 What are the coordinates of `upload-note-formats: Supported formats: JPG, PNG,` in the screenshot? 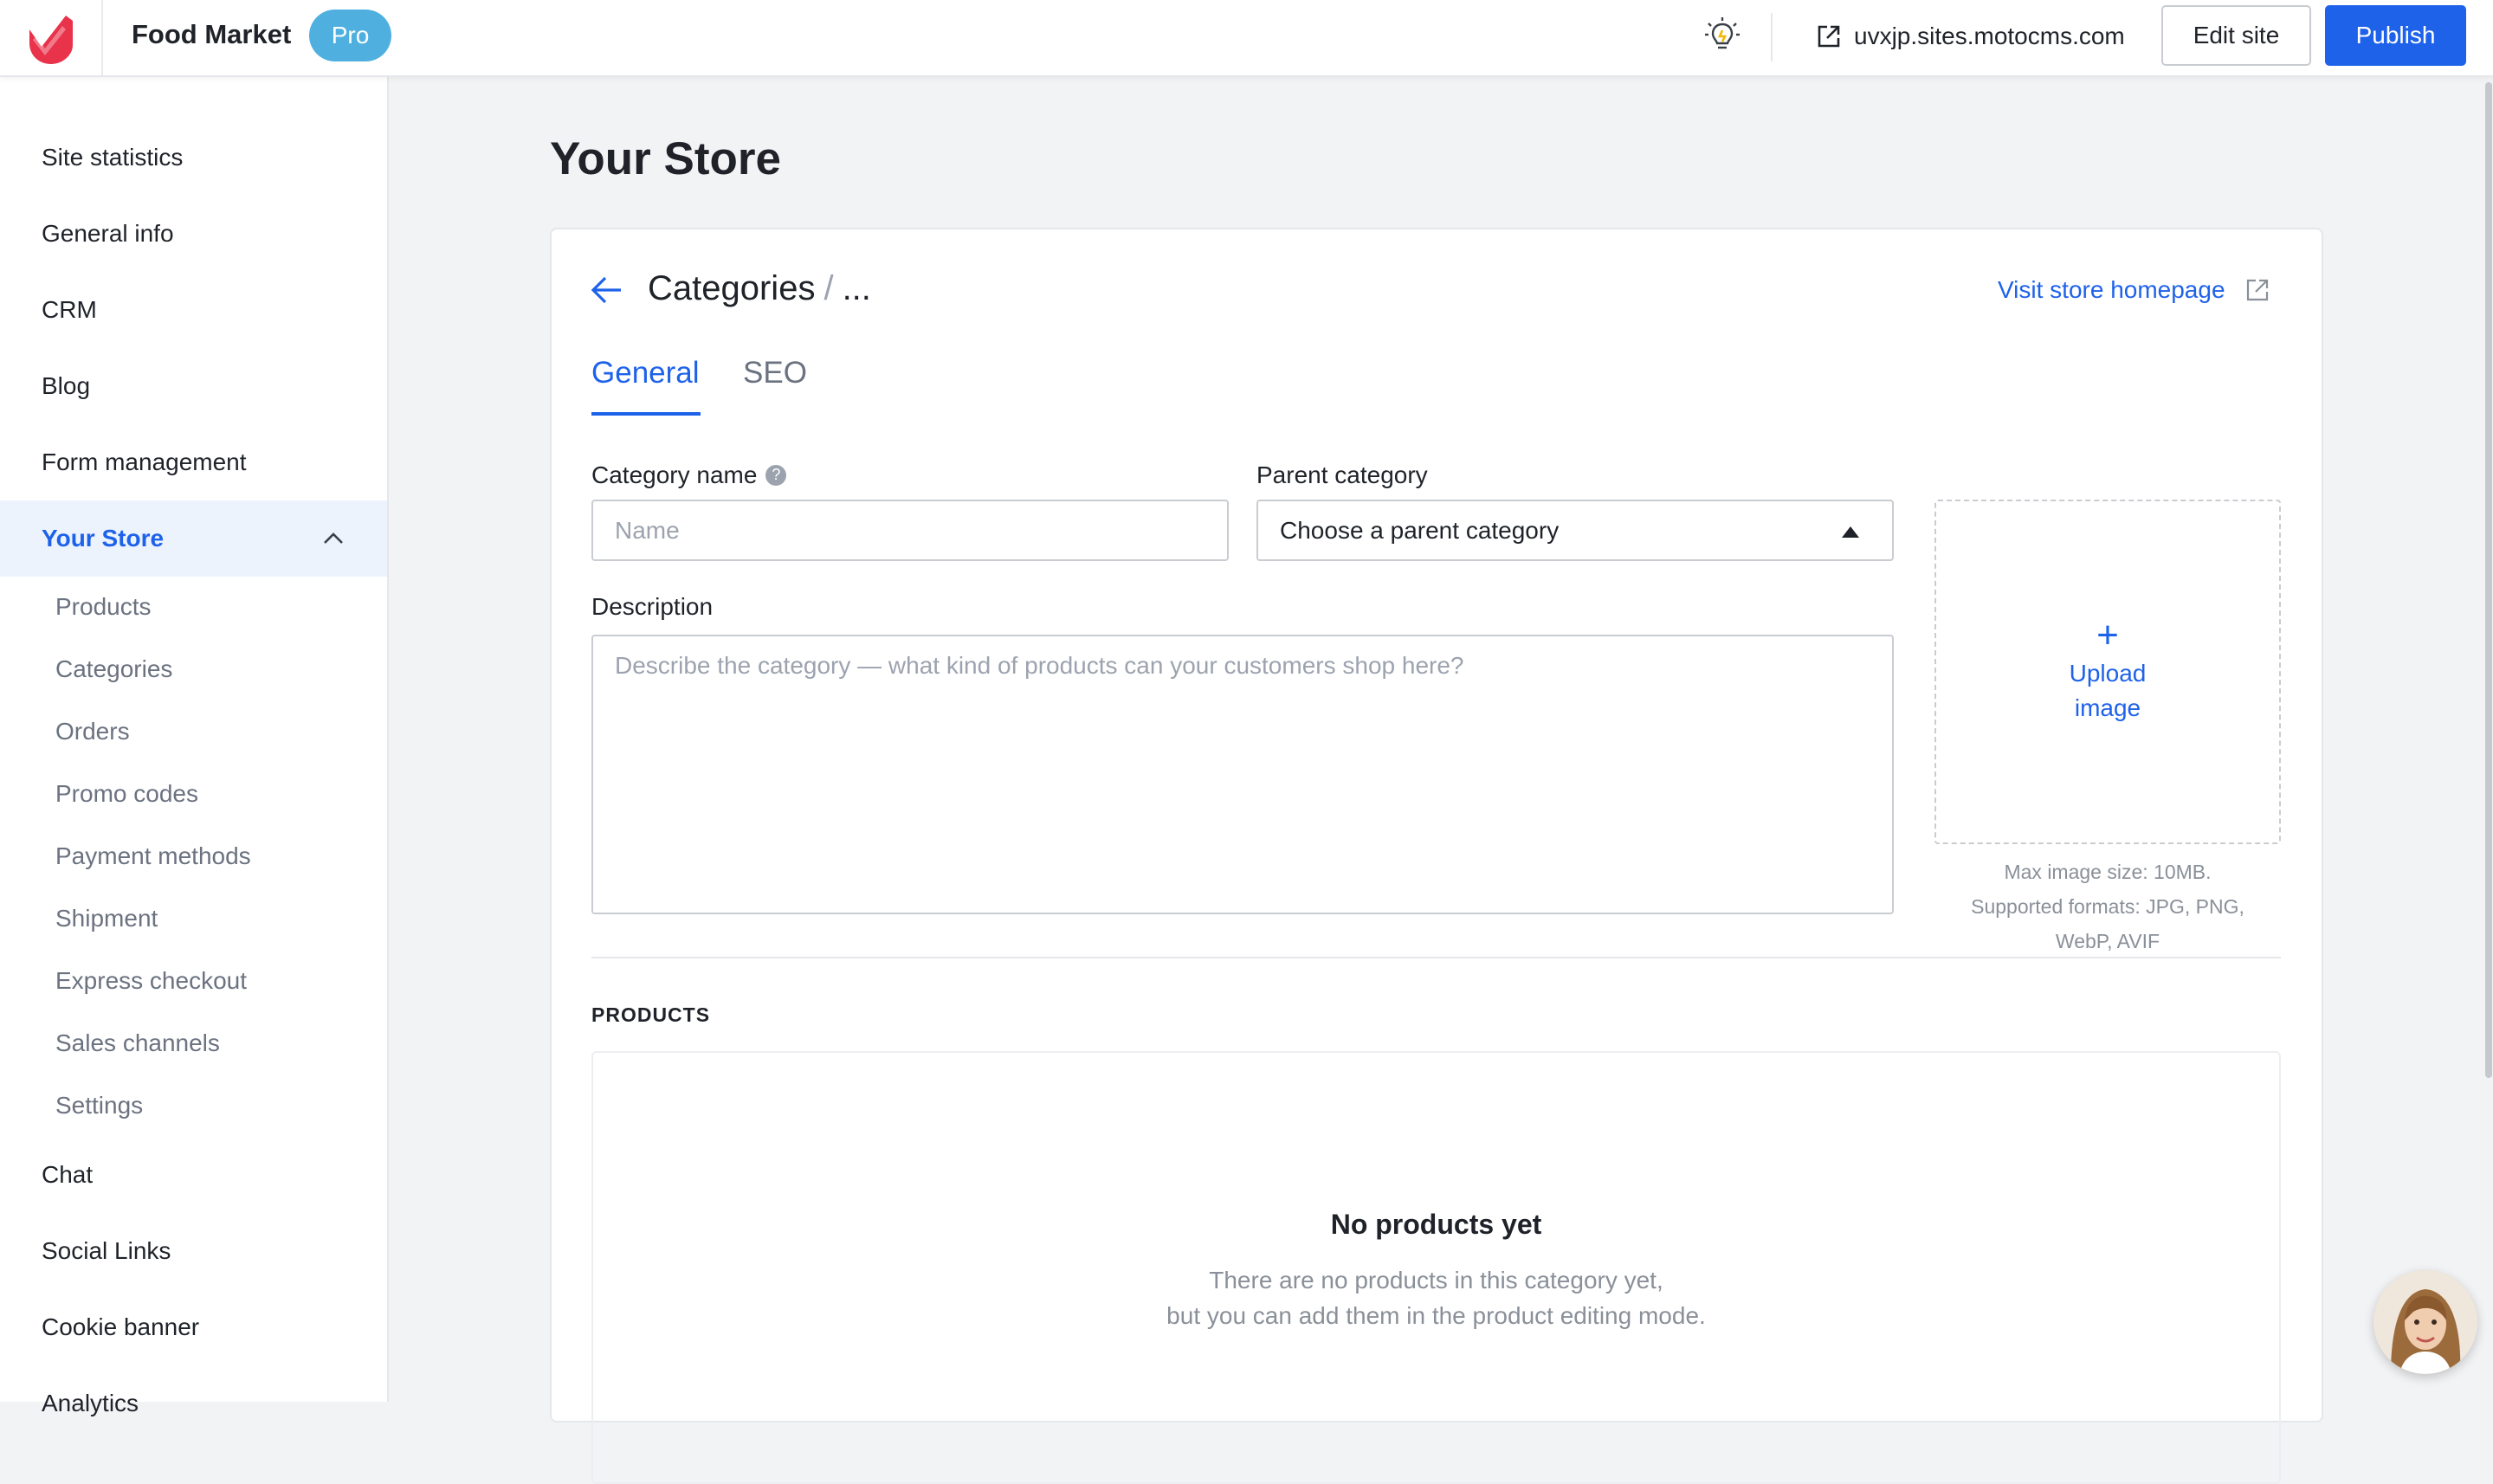 It's located at (2108, 906).